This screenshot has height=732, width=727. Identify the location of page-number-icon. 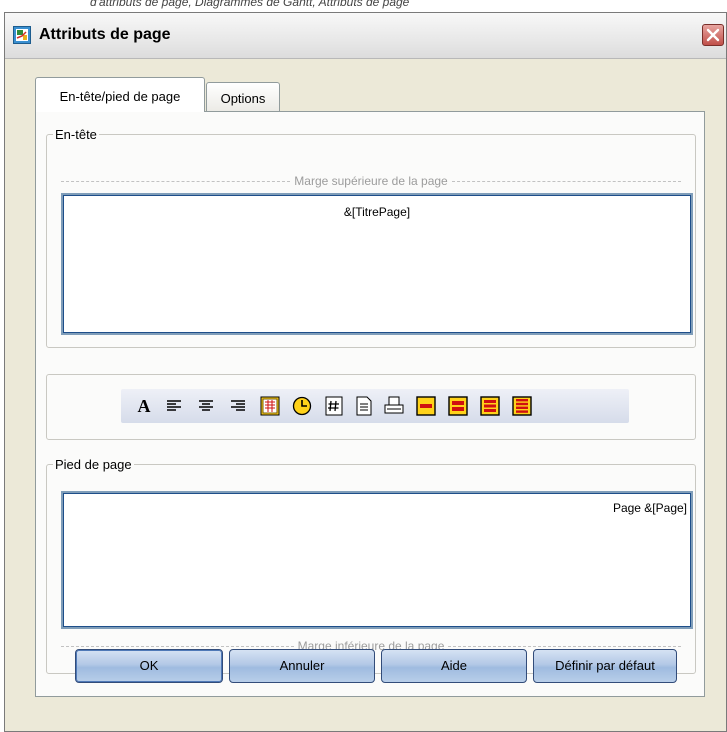
(334, 406).